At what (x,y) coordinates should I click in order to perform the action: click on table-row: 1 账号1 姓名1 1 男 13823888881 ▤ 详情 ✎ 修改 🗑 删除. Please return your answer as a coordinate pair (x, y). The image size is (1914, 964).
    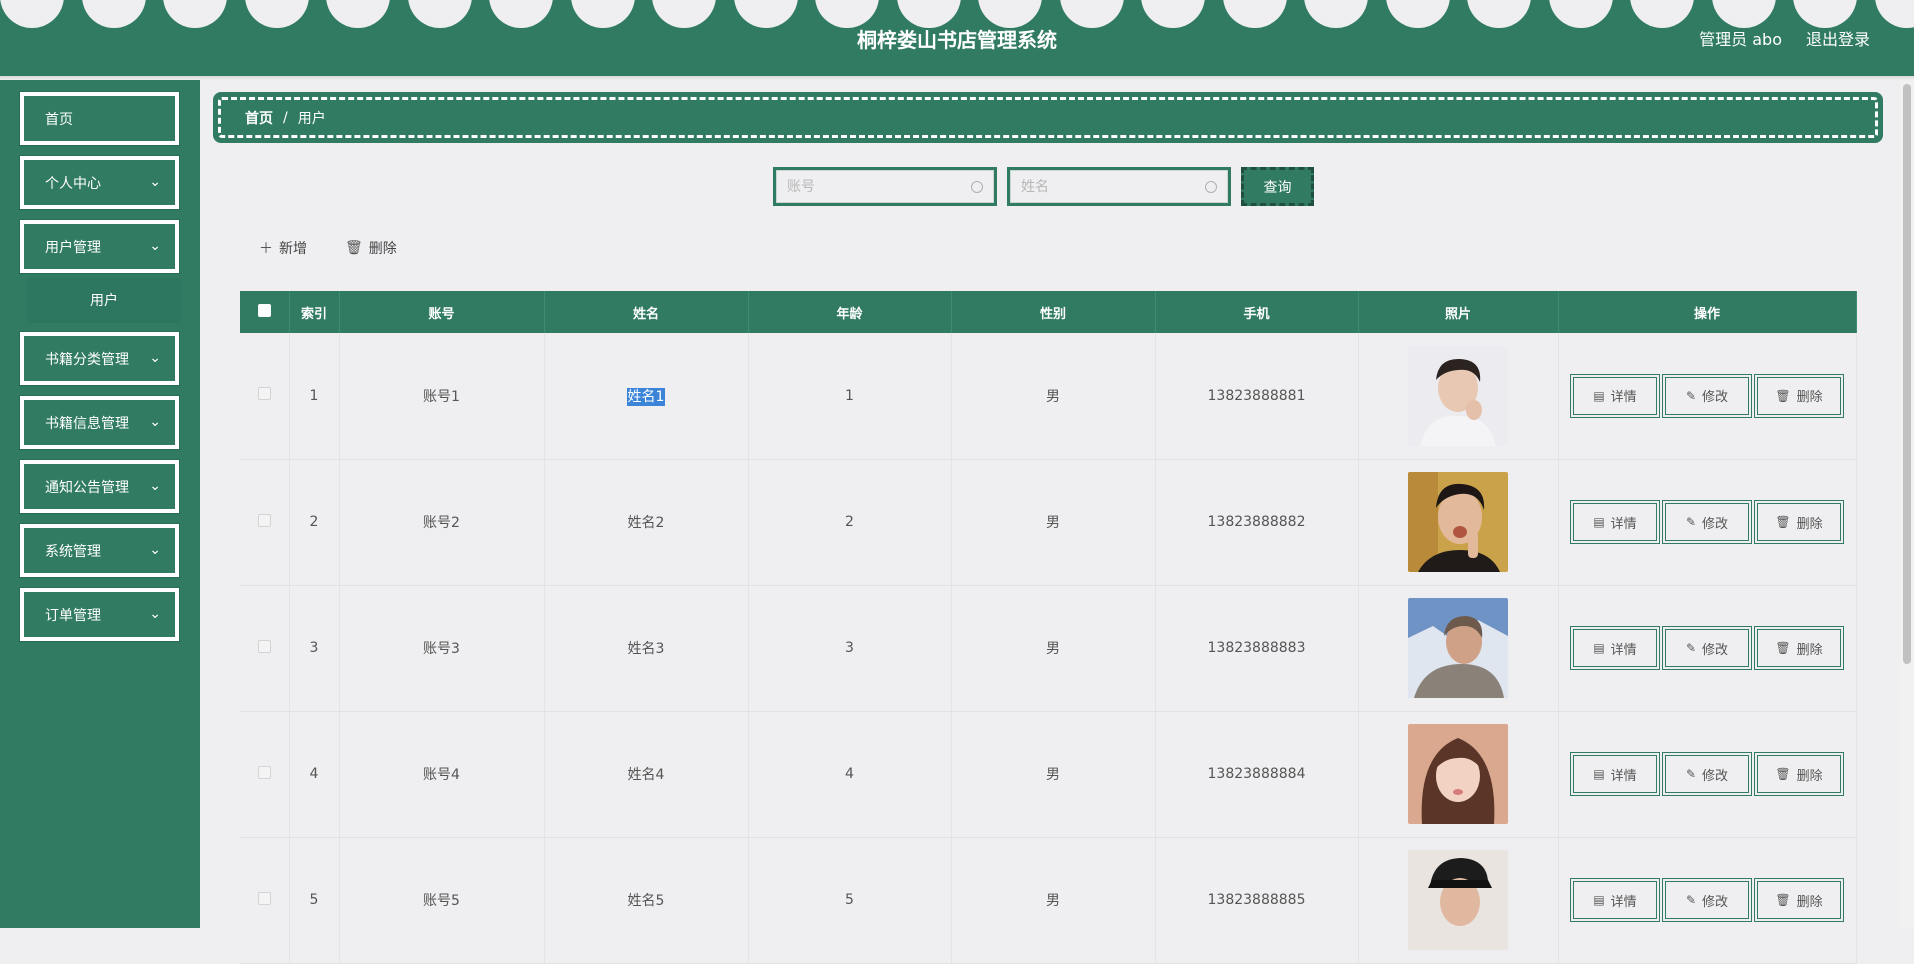
    Looking at the image, I should click on (1048, 396).